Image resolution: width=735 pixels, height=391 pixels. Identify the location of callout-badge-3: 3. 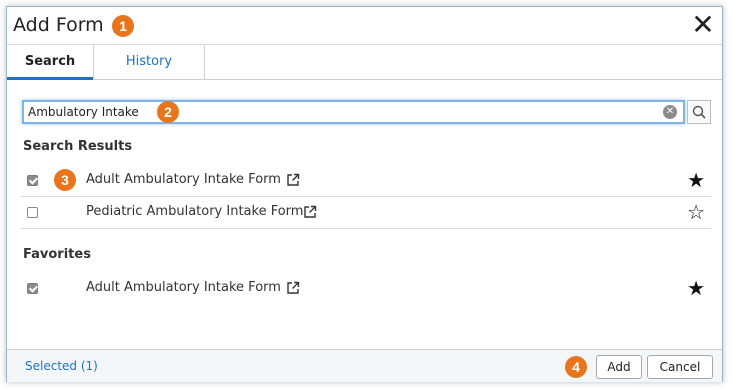
(65, 180).